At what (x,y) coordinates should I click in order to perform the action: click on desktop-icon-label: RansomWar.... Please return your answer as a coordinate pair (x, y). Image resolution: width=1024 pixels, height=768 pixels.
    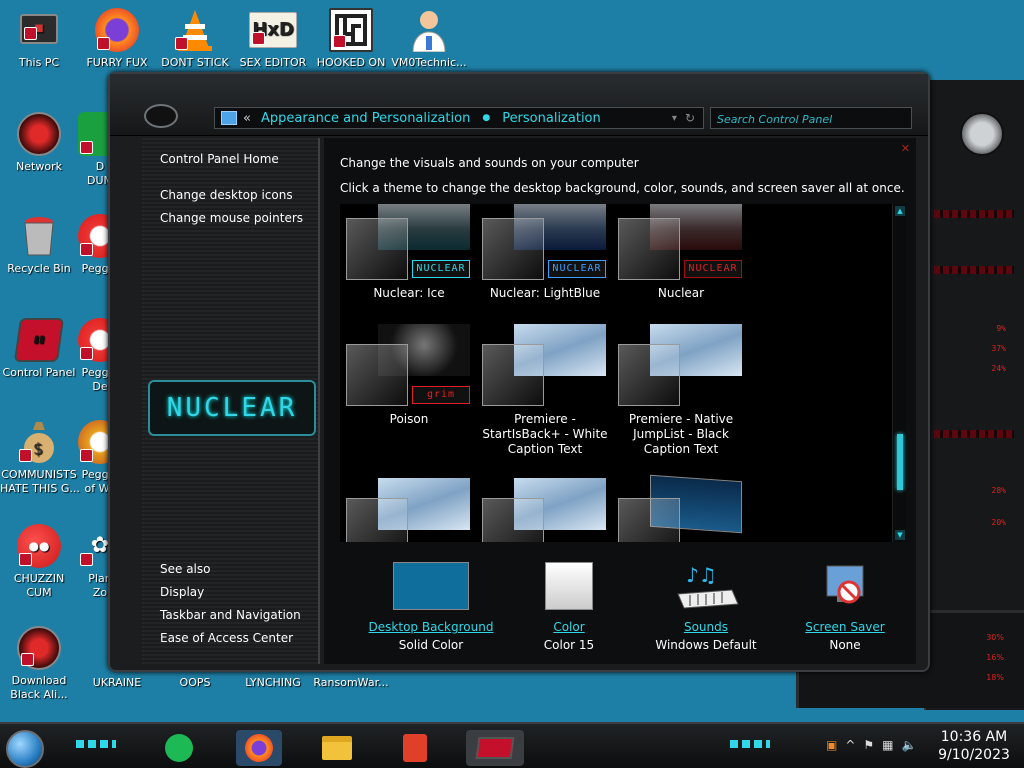
    Looking at the image, I should click on (351, 682).